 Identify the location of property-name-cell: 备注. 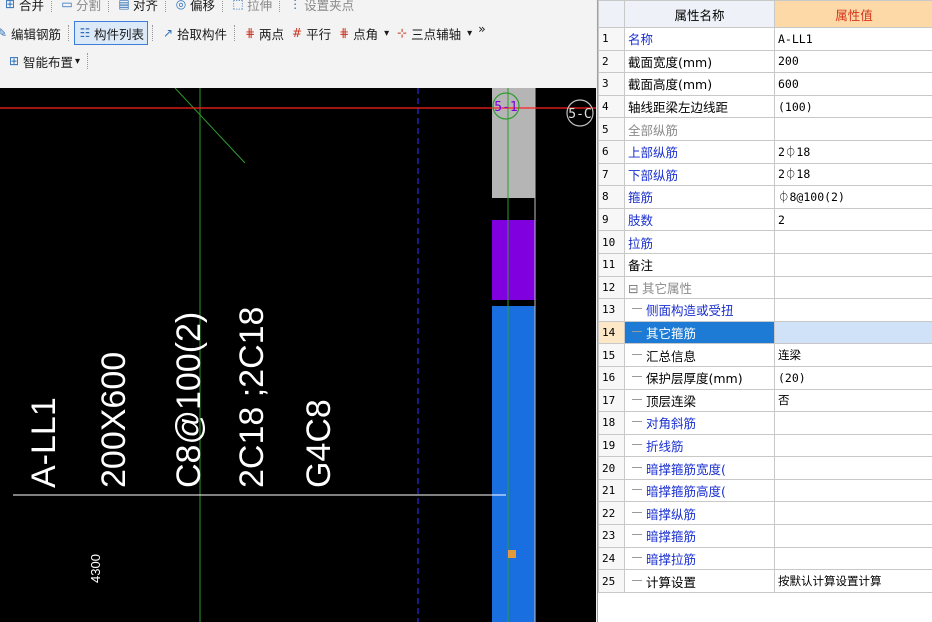
(699, 264).